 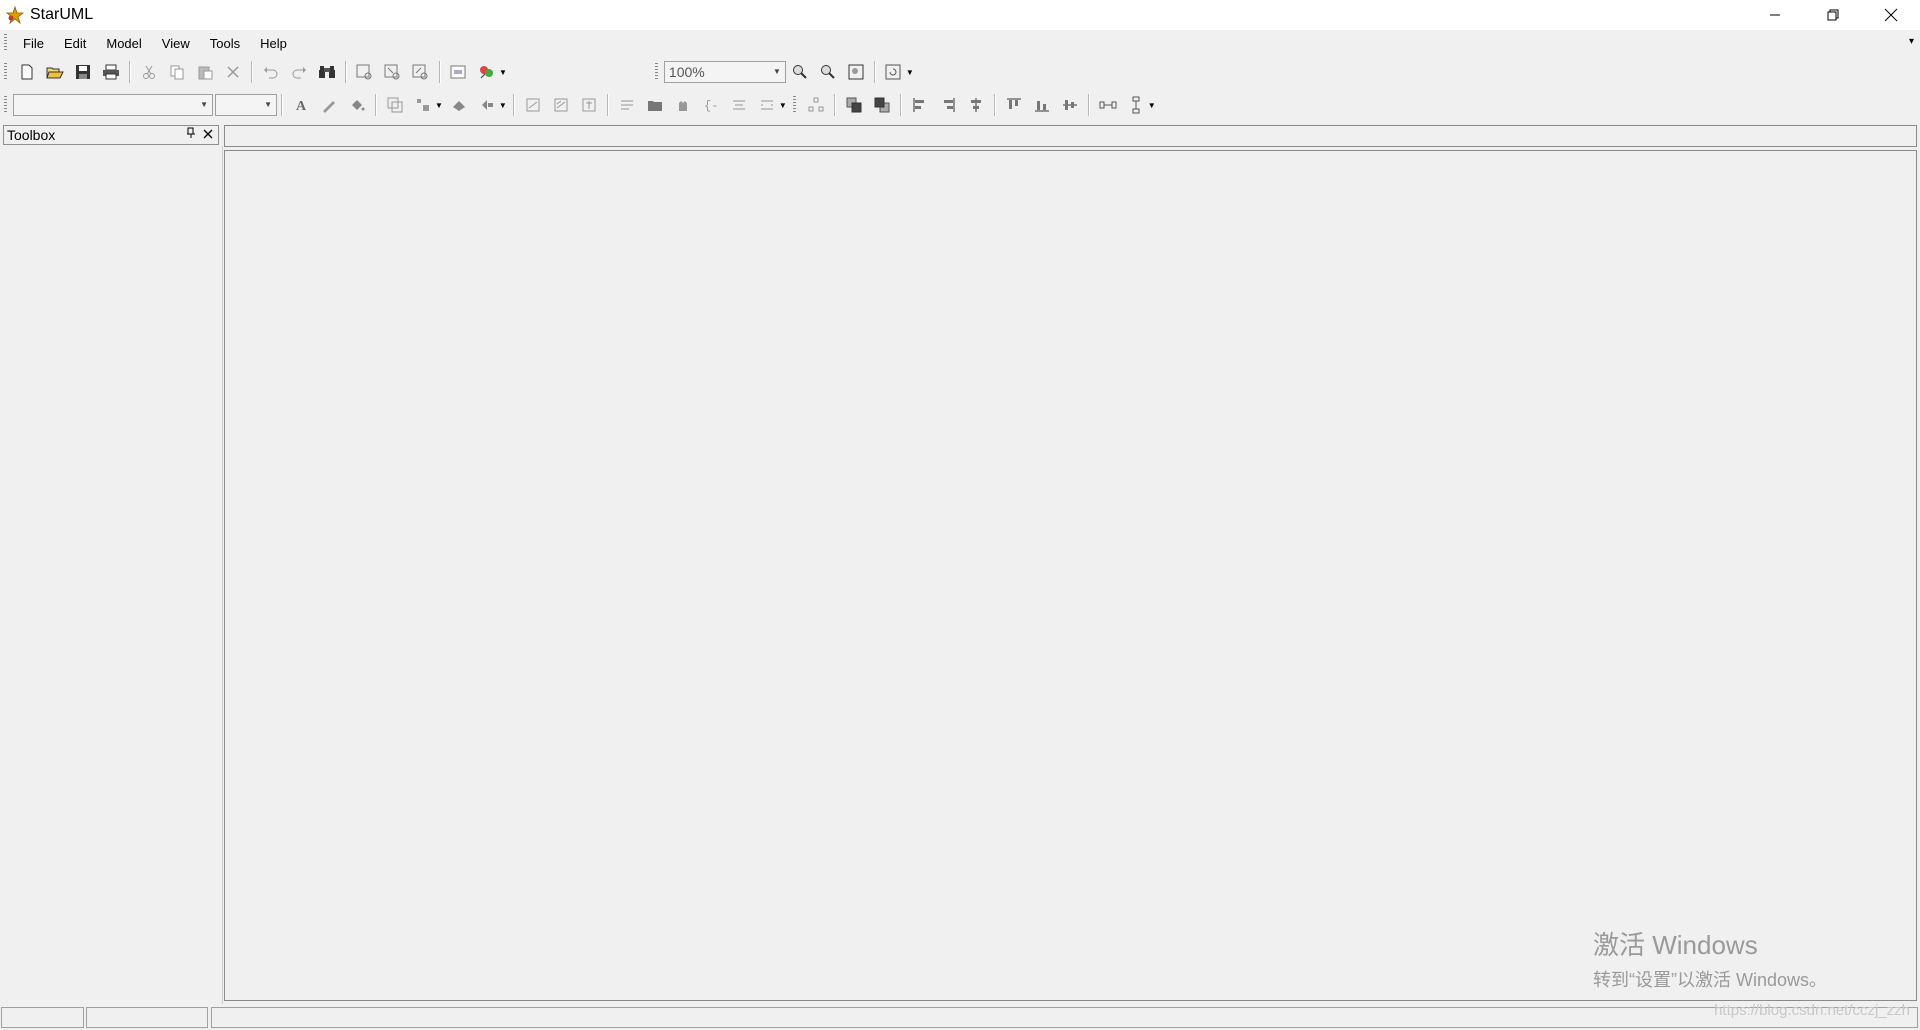 I want to click on close-button, so click(x=1891, y=15).